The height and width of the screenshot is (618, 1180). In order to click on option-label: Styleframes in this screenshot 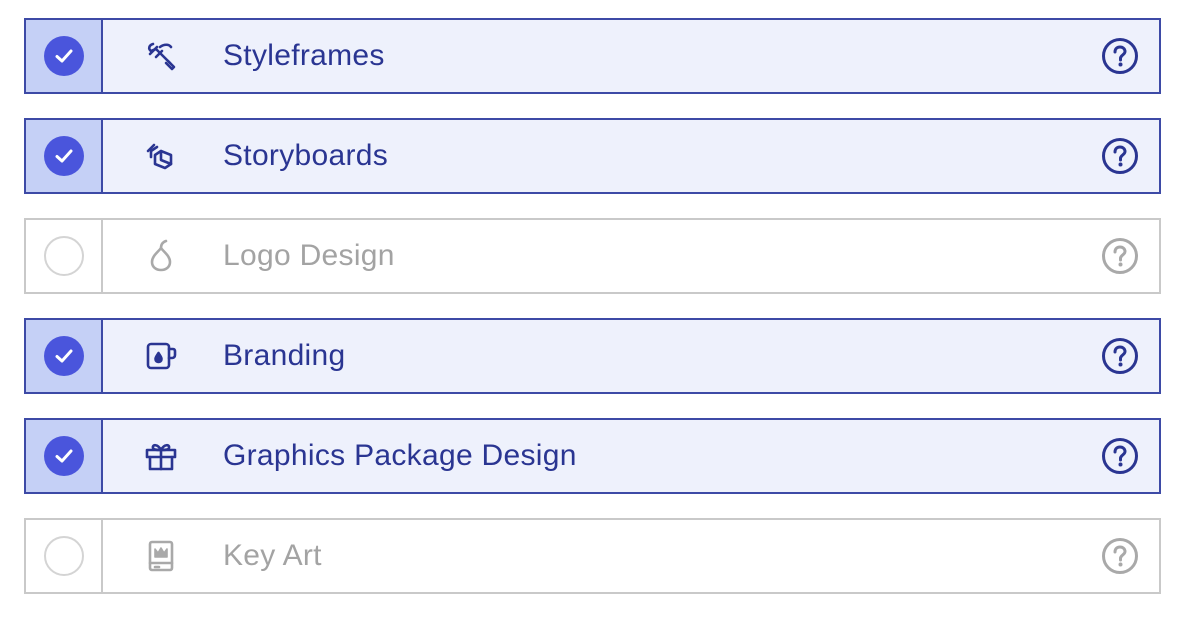, I will do `click(304, 55)`.